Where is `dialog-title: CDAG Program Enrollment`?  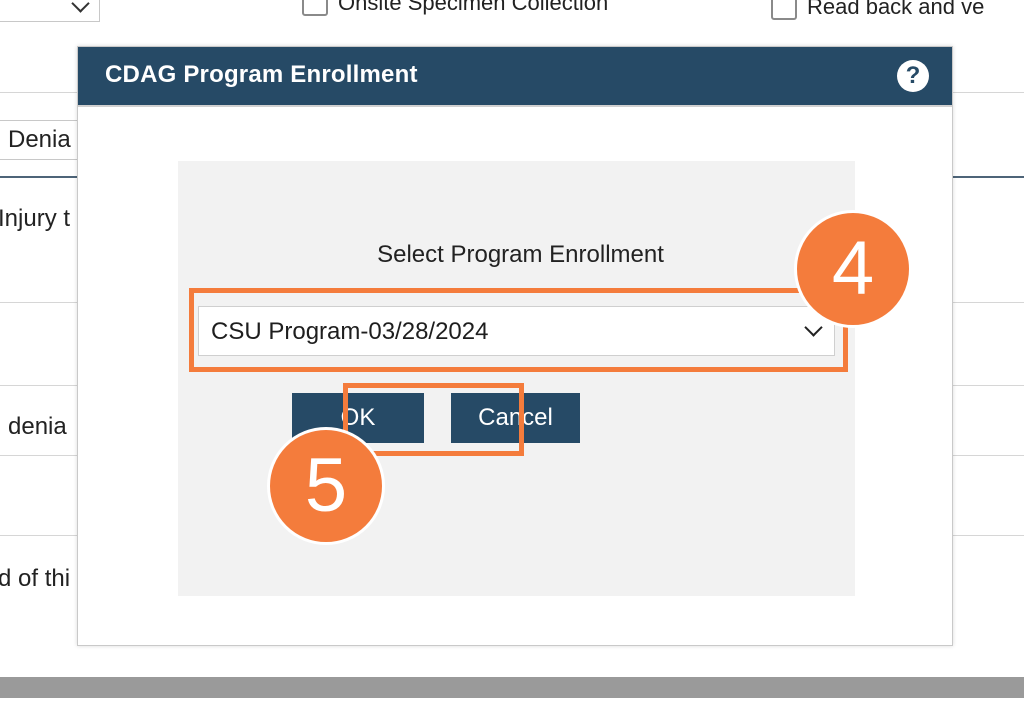 dialog-title: CDAG Program Enrollment is located at coordinates (261, 74).